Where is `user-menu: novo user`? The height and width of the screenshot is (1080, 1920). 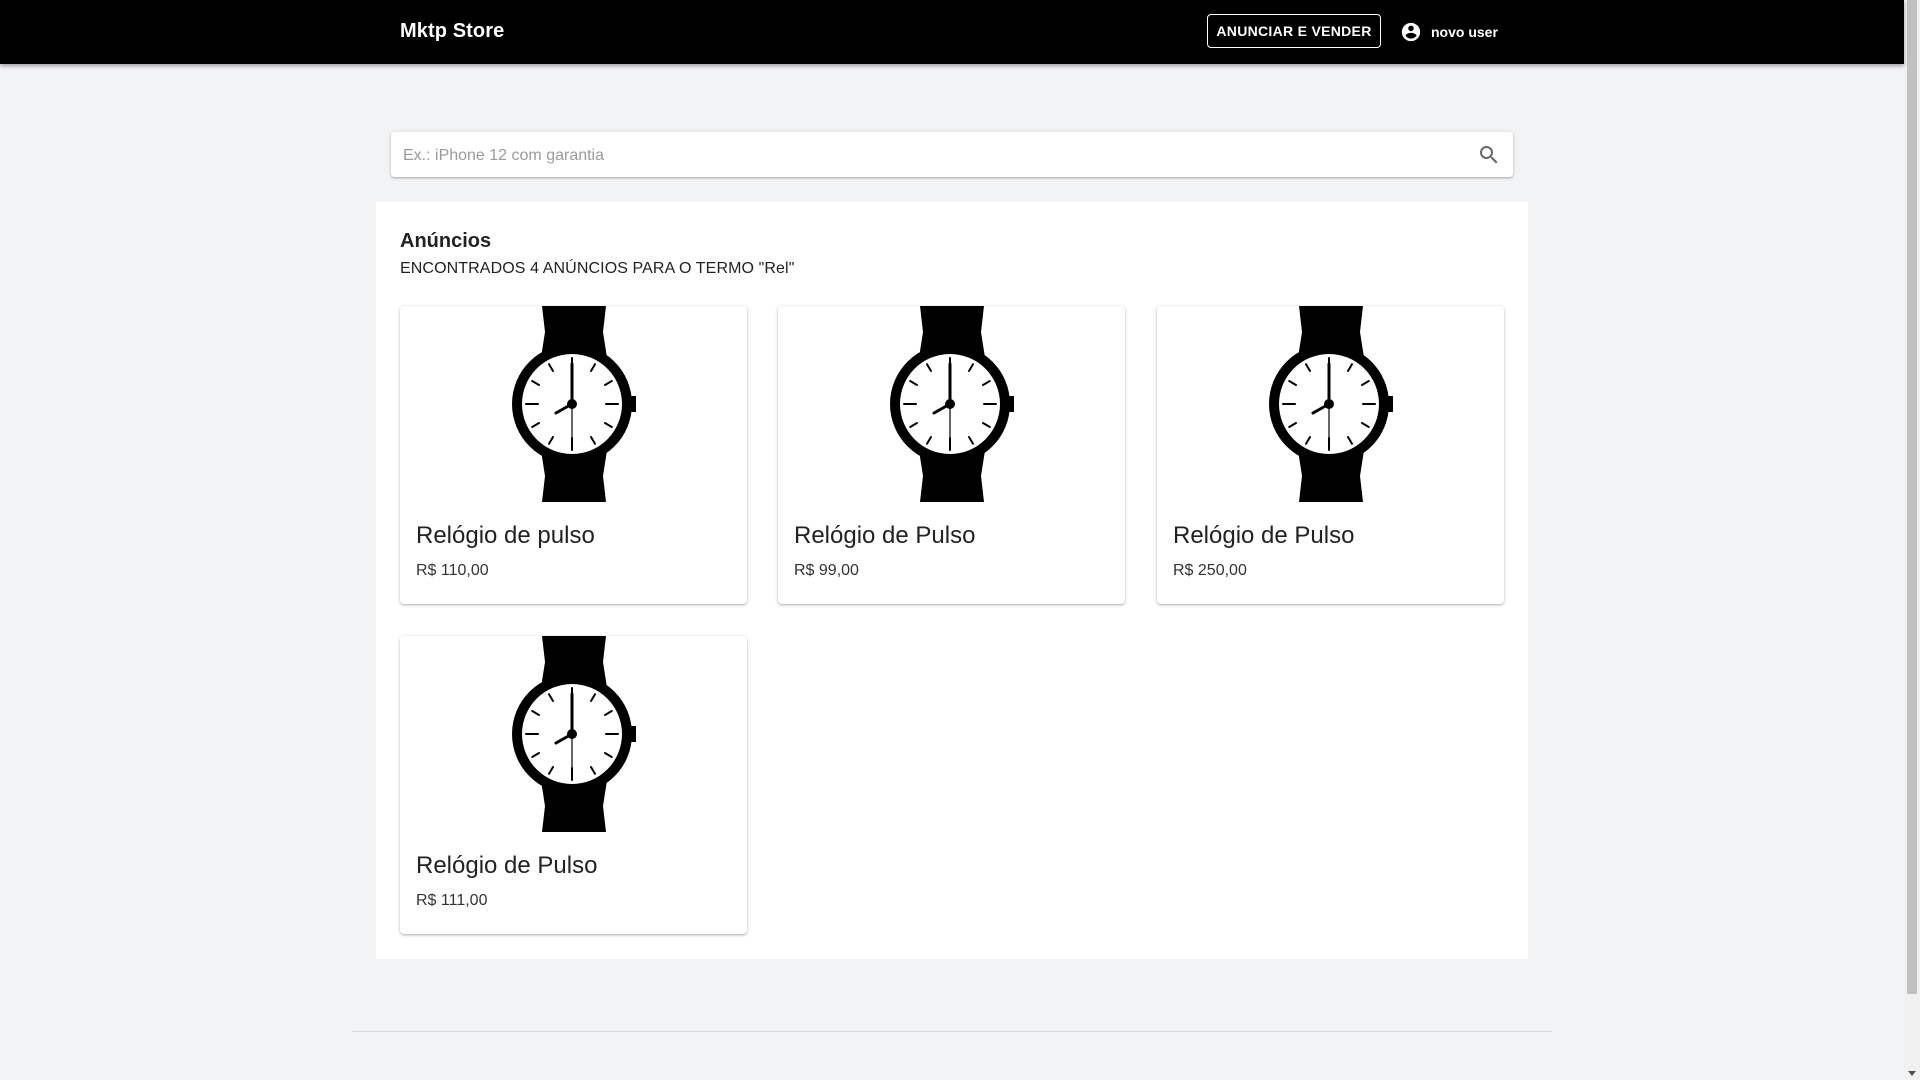
user-menu: novo user is located at coordinates (1449, 32).